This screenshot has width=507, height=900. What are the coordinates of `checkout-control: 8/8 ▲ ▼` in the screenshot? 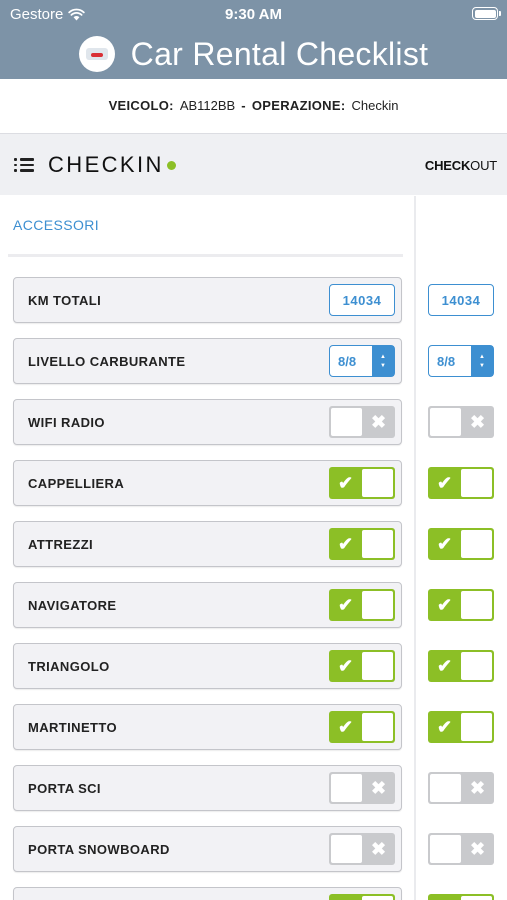 It's located at (461, 361).